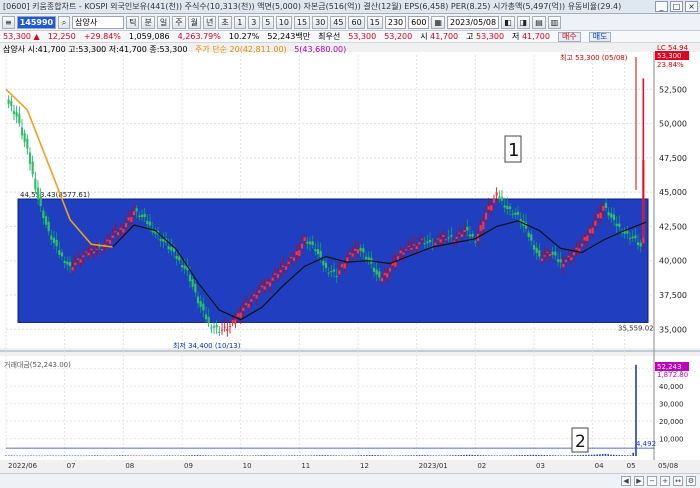  Describe the element at coordinates (676, 6) in the screenshot. I see `maximize-button: □` at that location.